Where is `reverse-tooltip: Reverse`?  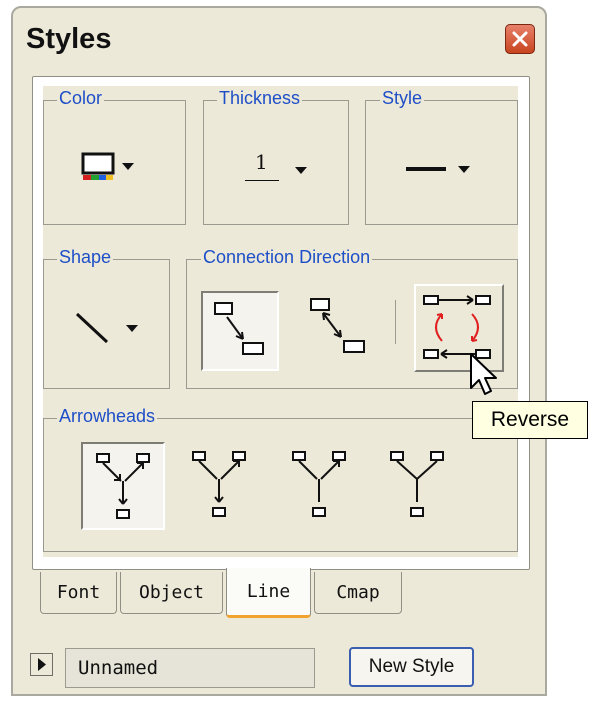
reverse-tooltip: Reverse is located at coordinates (530, 420).